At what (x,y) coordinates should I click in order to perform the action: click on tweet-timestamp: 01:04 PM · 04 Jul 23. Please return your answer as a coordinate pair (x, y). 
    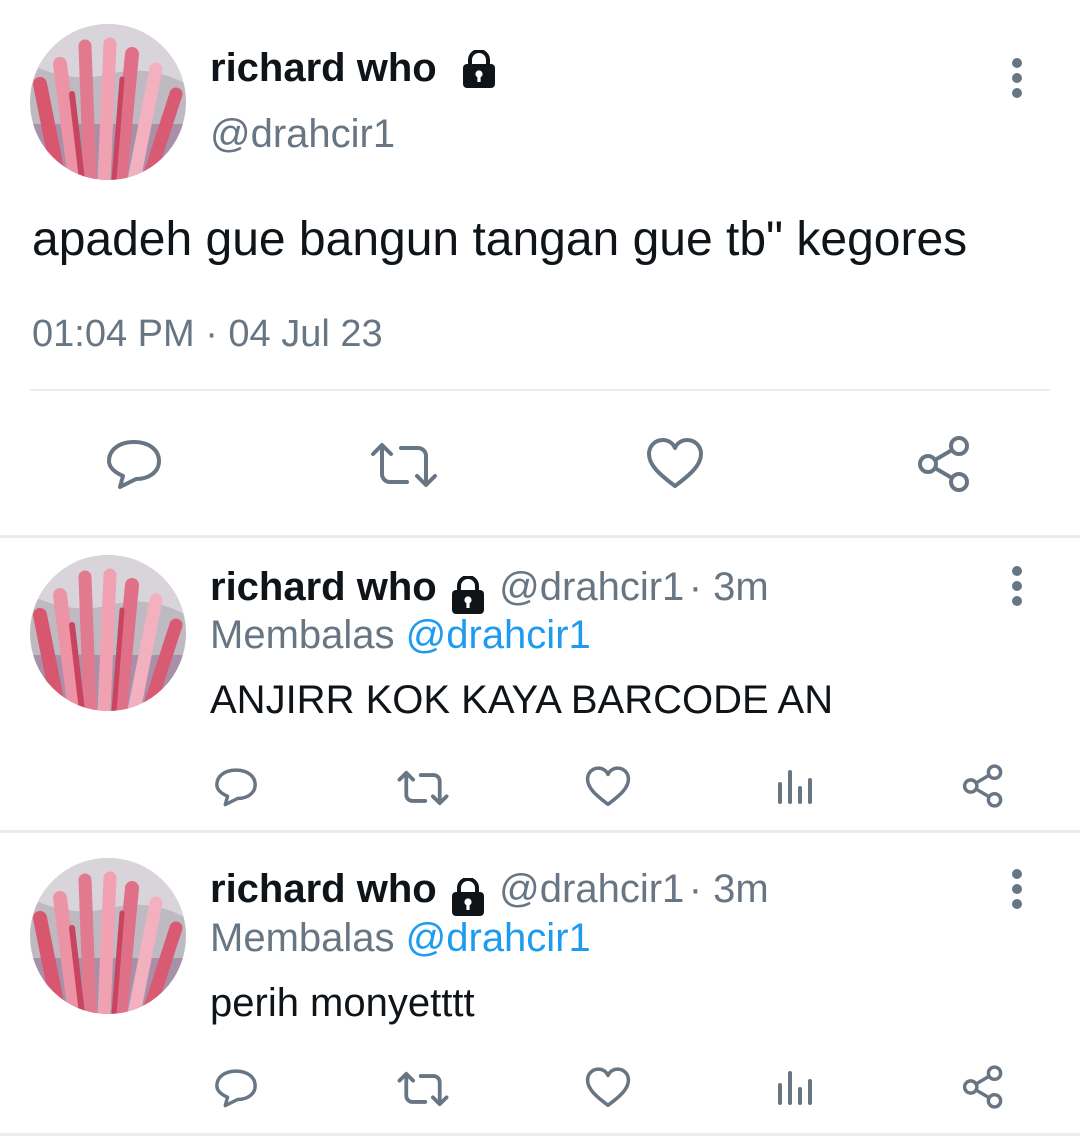
    Looking at the image, I should click on (207, 334).